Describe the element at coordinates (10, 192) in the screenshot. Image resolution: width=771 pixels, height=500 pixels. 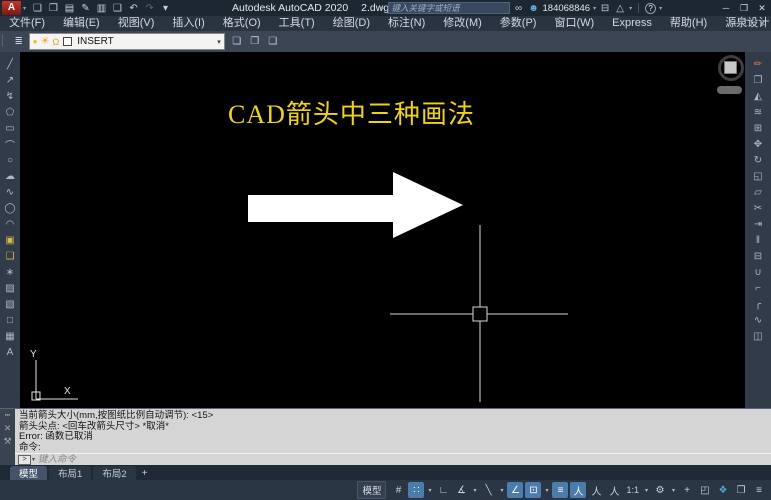
I see `spline-icon: ∿` at that location.